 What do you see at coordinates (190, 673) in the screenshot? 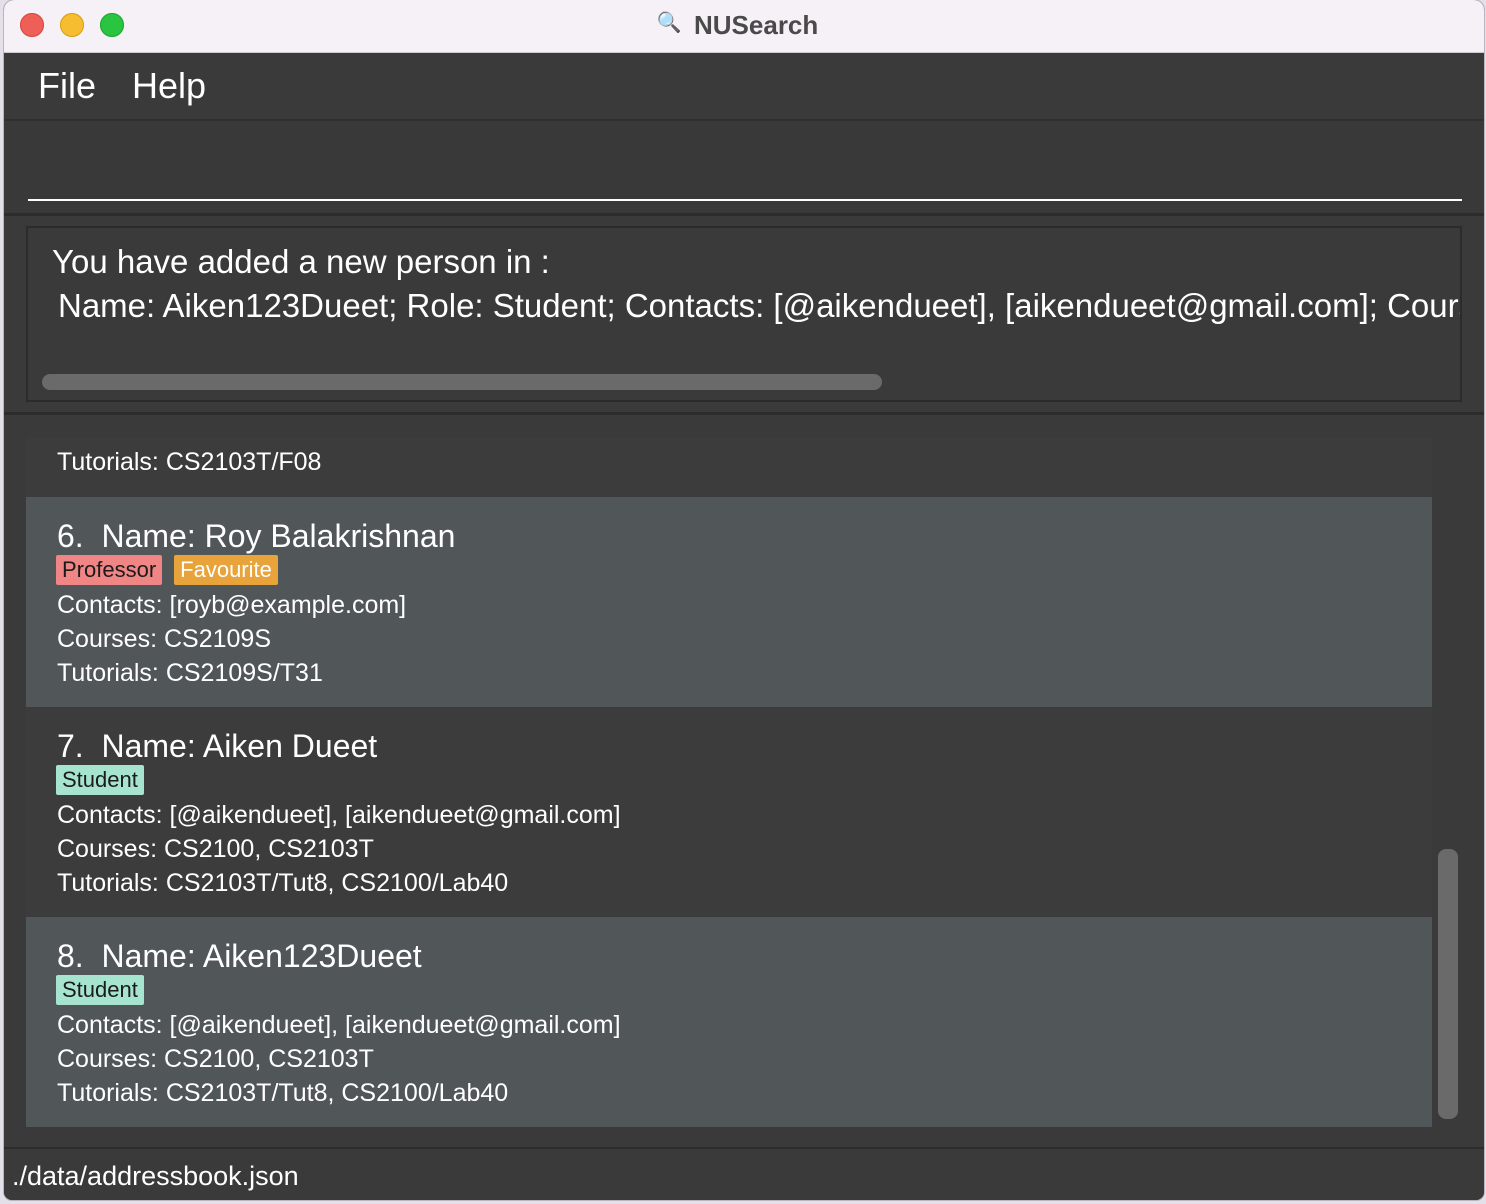
I see `card-tutorials: Tutorials: CS2109S/T31` at bounding box center [190, 673].